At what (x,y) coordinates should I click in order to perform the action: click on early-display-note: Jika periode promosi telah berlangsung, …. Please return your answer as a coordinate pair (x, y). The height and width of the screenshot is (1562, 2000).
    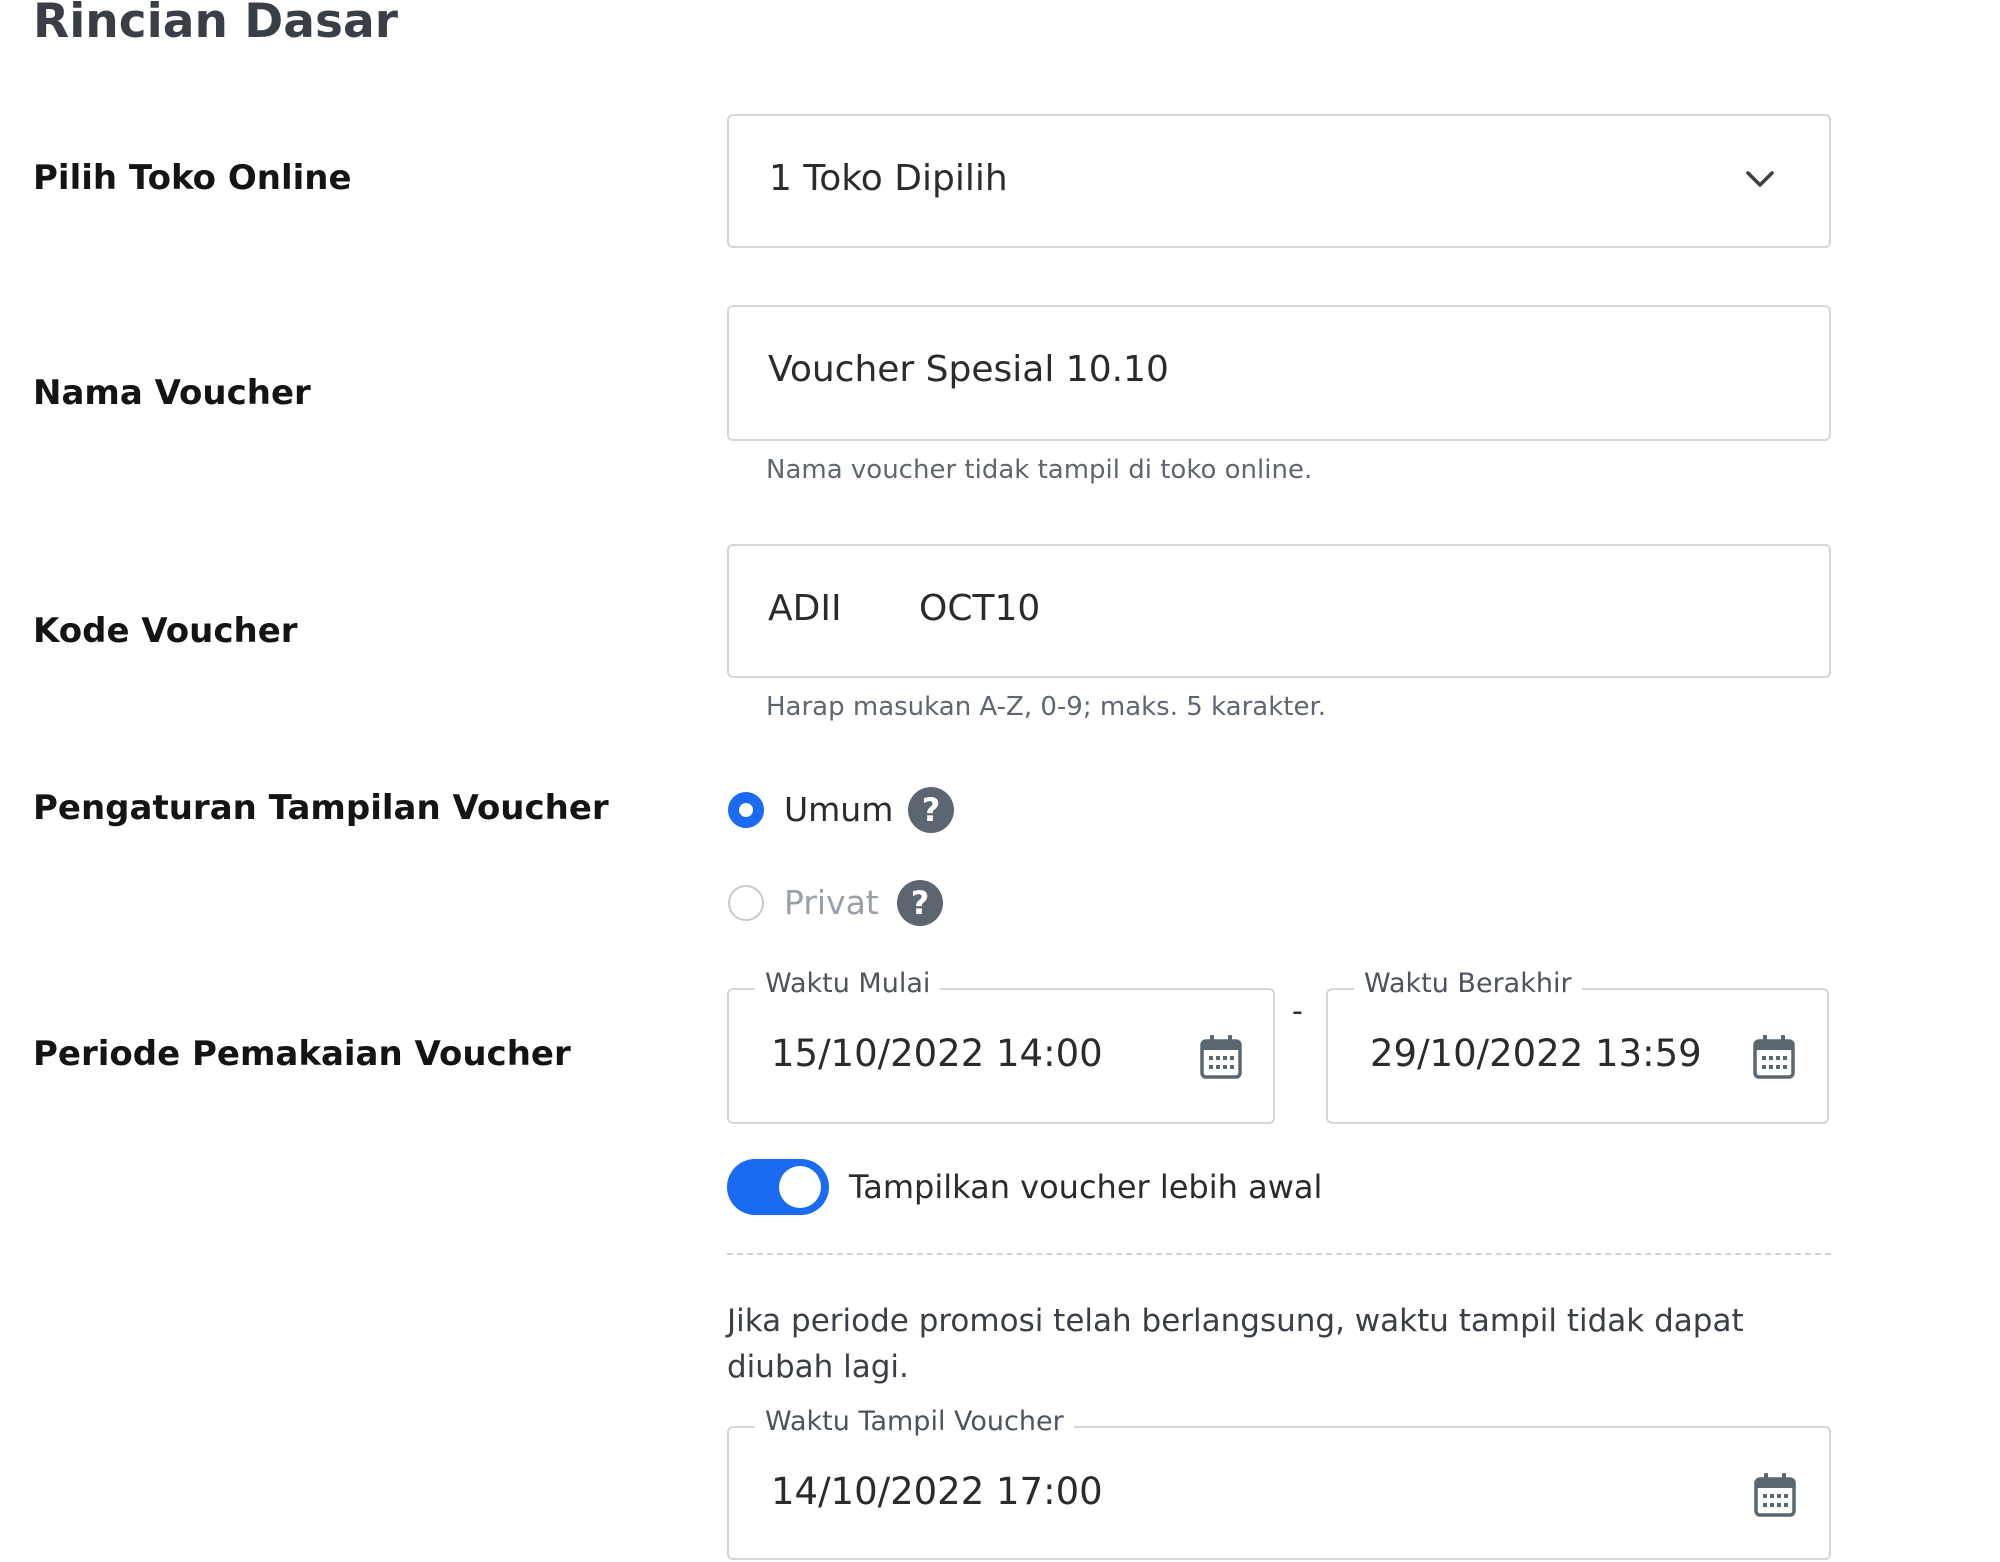
    Looking at the image, I should click on (1235, 1344).